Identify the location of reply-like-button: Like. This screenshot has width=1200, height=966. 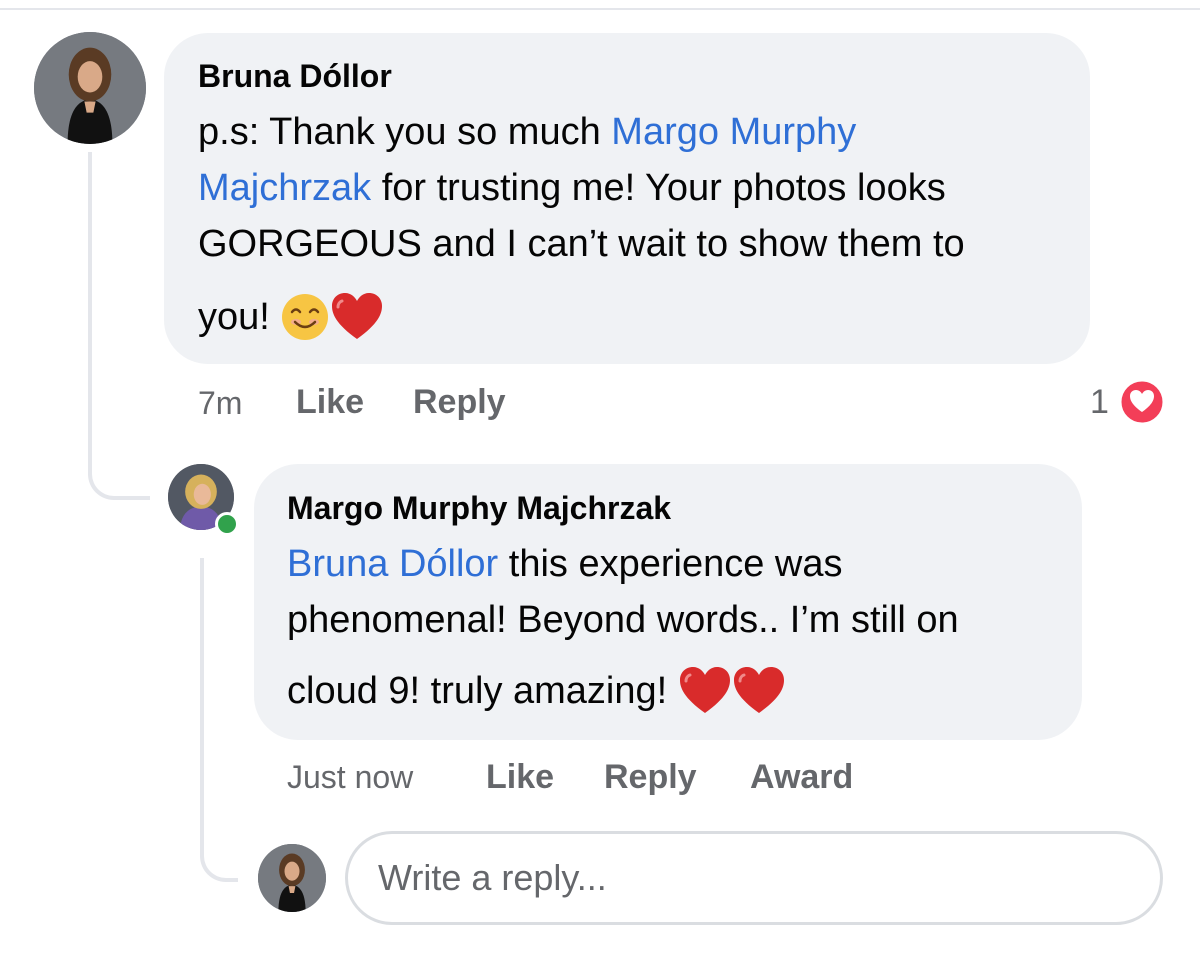
(520, 777).